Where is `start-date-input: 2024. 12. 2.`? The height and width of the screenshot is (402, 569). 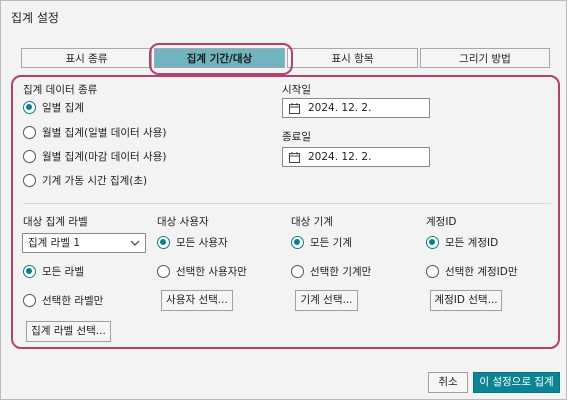 start-date-input: 2024. 12. 2. is located at coordinates (356, 108).